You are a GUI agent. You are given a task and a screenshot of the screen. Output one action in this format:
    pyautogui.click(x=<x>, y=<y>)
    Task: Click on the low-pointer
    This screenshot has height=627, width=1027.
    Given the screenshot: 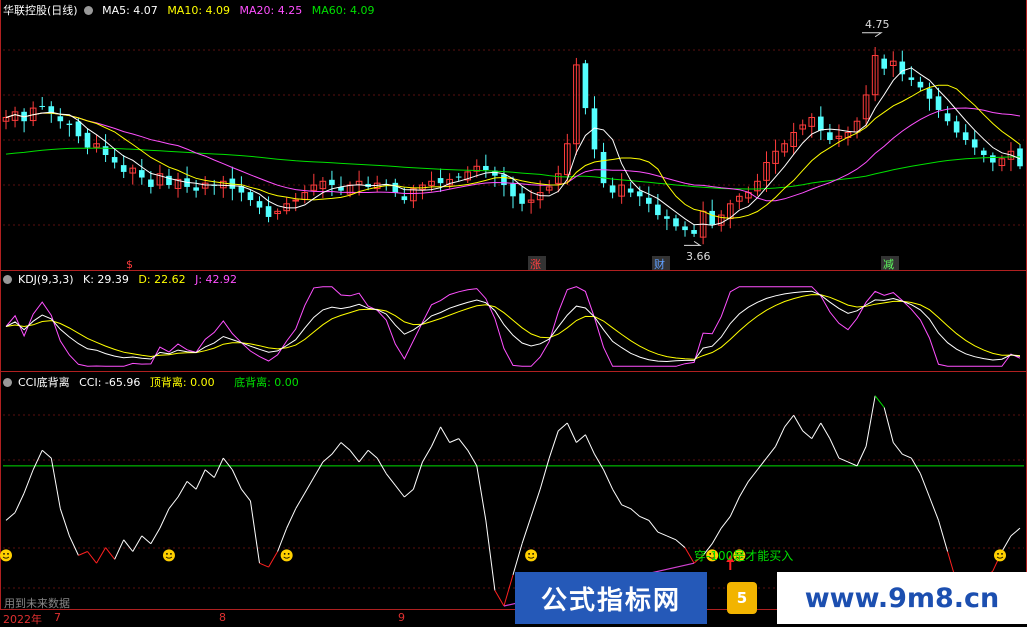 What is the action you would take?
    pyautogui.click(x=693, y=243)
    